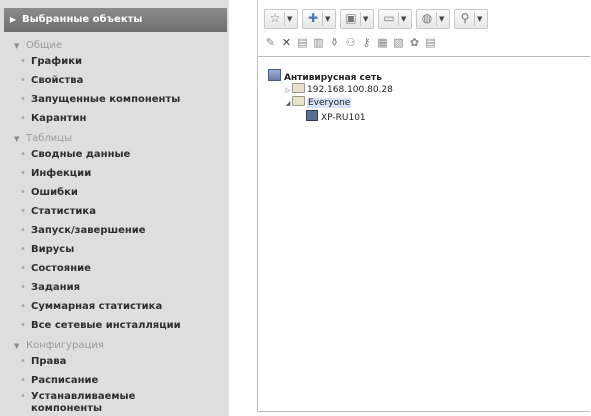  I want to click on key-icon: ⚷, so click(366, 42).